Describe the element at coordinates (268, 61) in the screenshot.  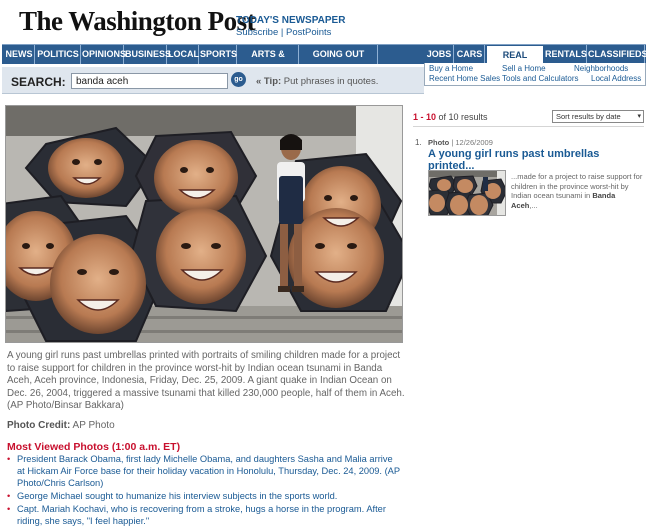
I see `nav-arts-living: ARTS & LIVING` at that location.